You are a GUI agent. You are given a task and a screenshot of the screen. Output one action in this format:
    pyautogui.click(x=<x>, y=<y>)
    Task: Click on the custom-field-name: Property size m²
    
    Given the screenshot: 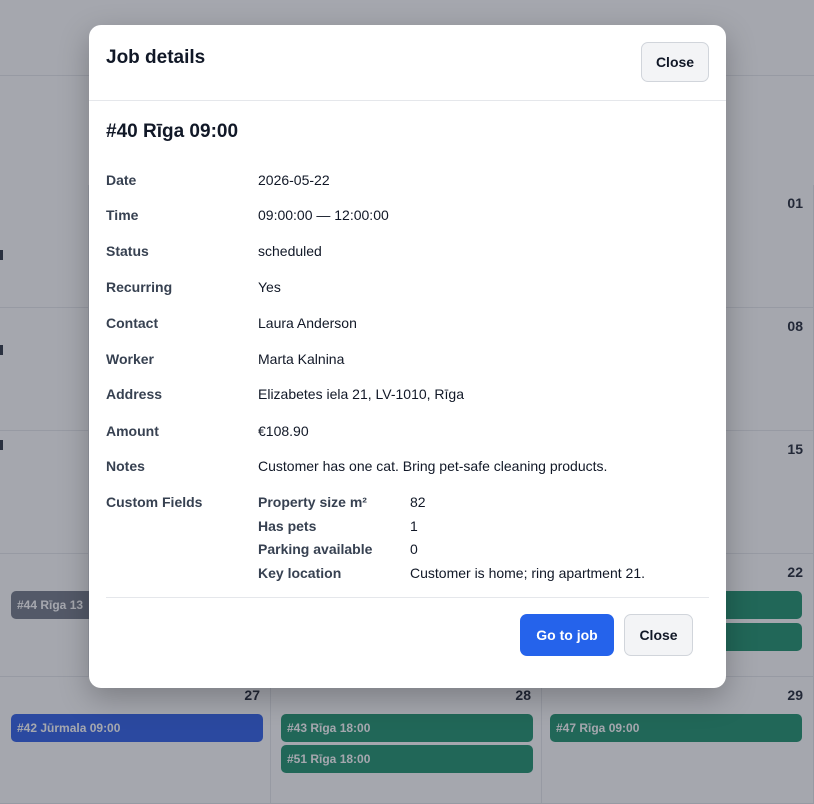 What is the action you would take?
    pyautogui.click(x=312, y=502)
    